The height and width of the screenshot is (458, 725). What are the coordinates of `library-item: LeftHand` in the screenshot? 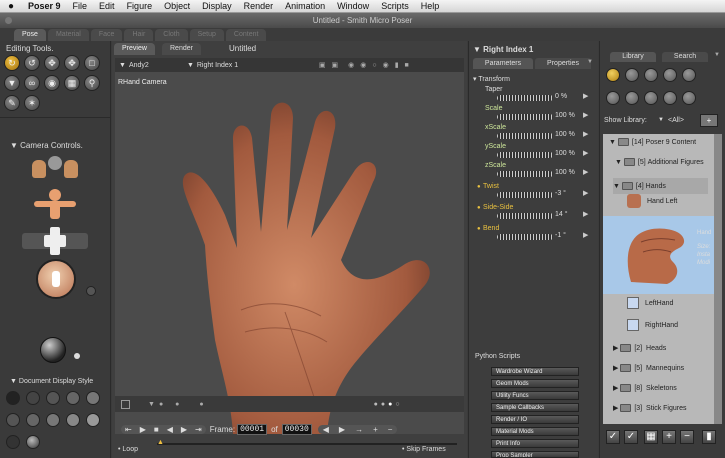 It's located at (670, 303).